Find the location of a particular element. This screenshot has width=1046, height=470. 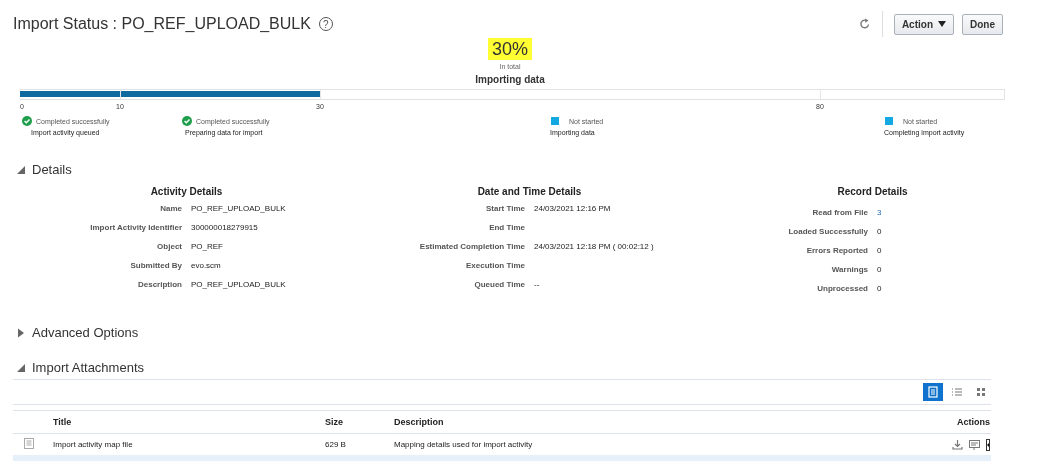

field-label: Estimated Completion Time is located at coordinates (471, 247).